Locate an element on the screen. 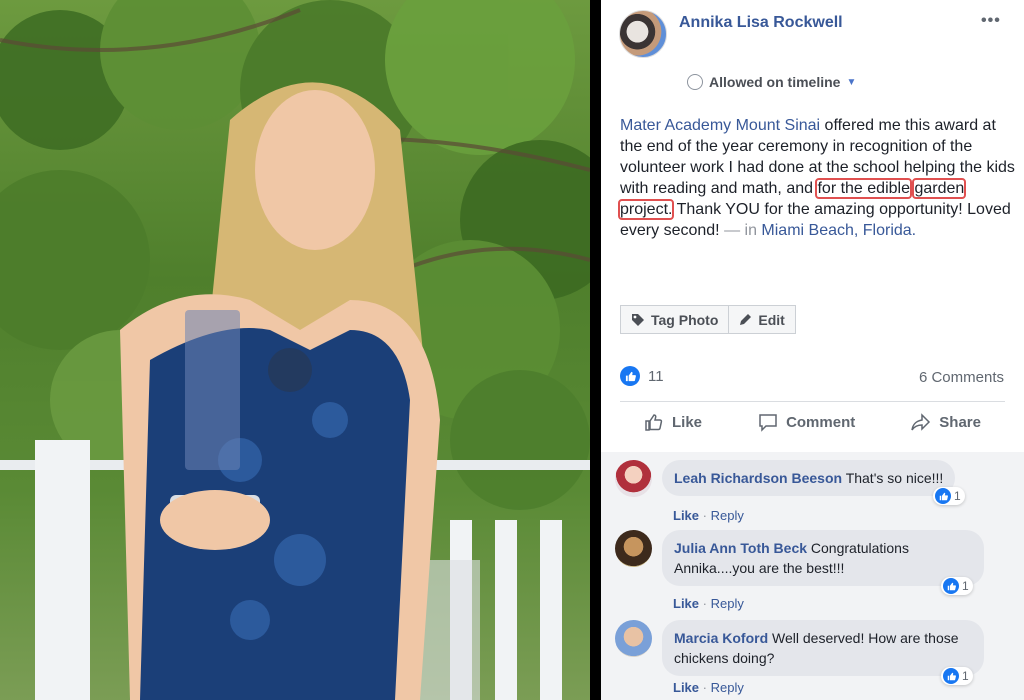 This screenshot has width=1024, height=700. in-prefix: — in is located at coordinates (743, 230).